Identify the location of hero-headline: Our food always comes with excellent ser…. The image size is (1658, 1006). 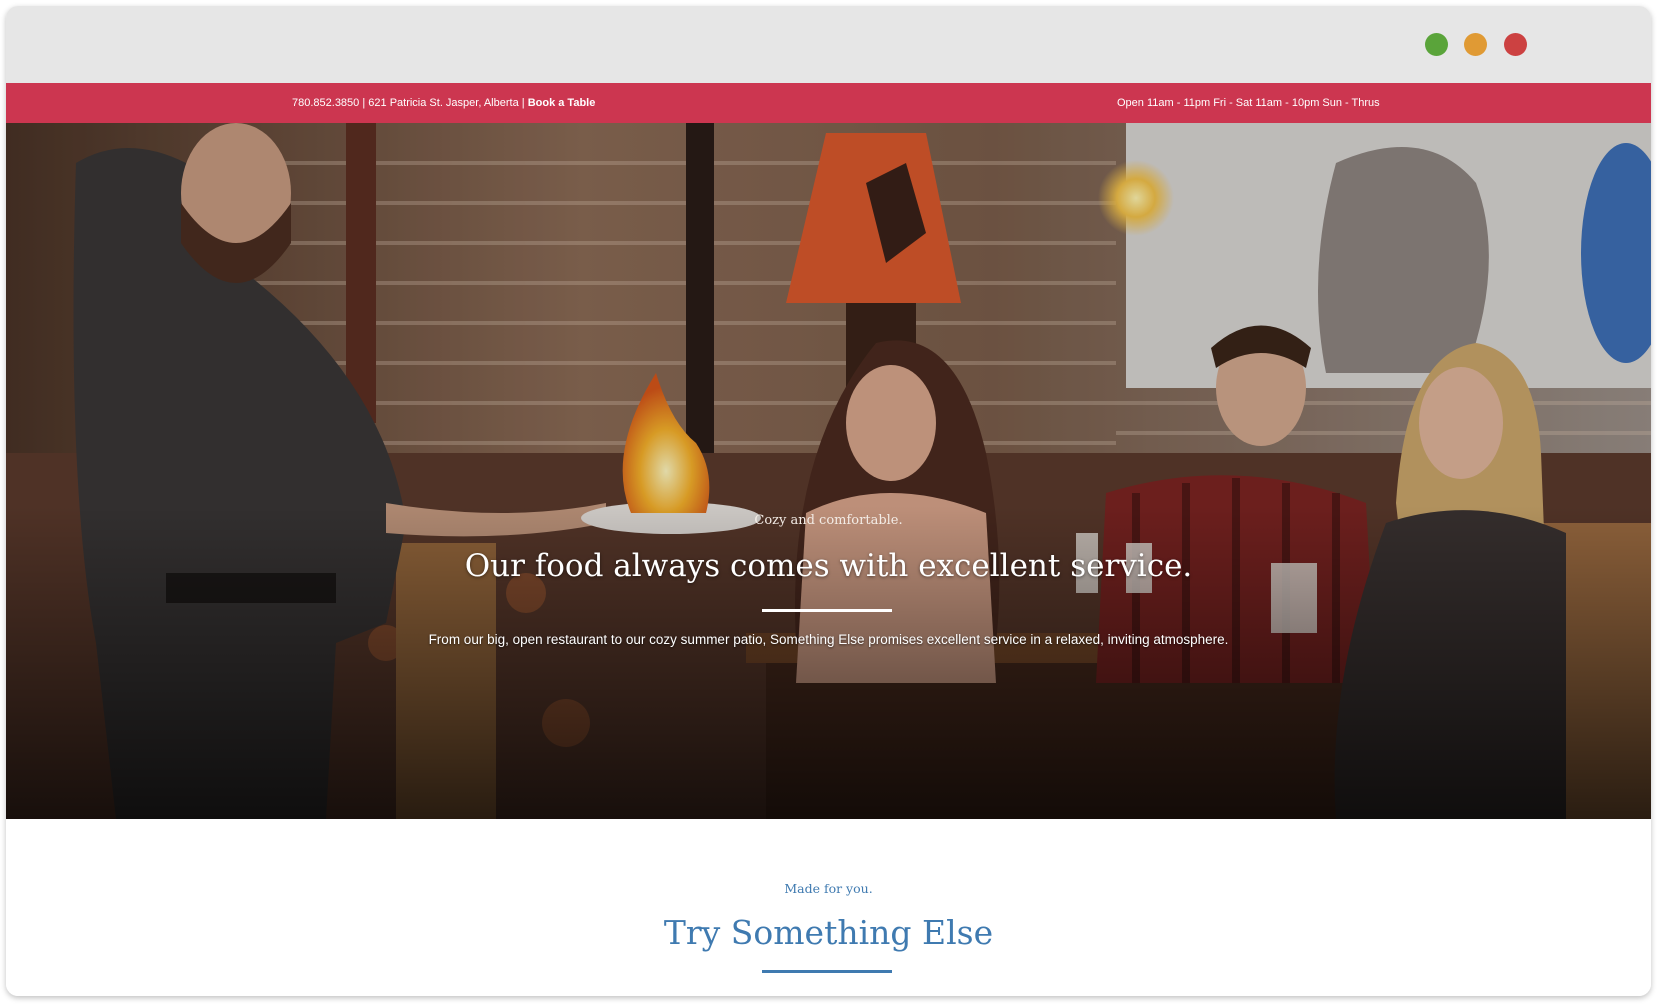
(828, 566).